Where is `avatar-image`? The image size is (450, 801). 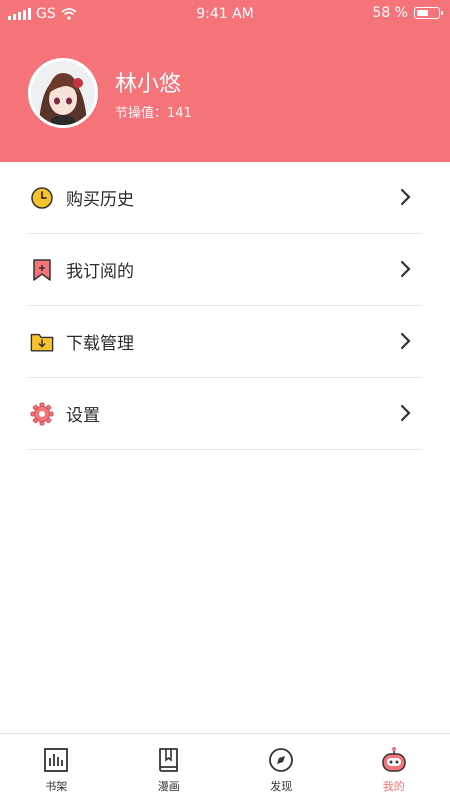 avatar-image is located at coordinates (63, 93).